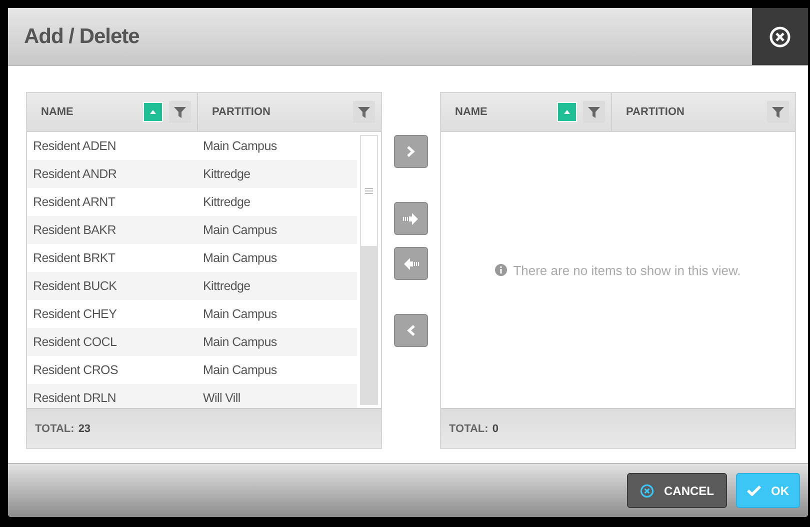  Describe the element at coordinates (677, 490) in the screenshot. I see `cancel-button: CANCEL` at that location.